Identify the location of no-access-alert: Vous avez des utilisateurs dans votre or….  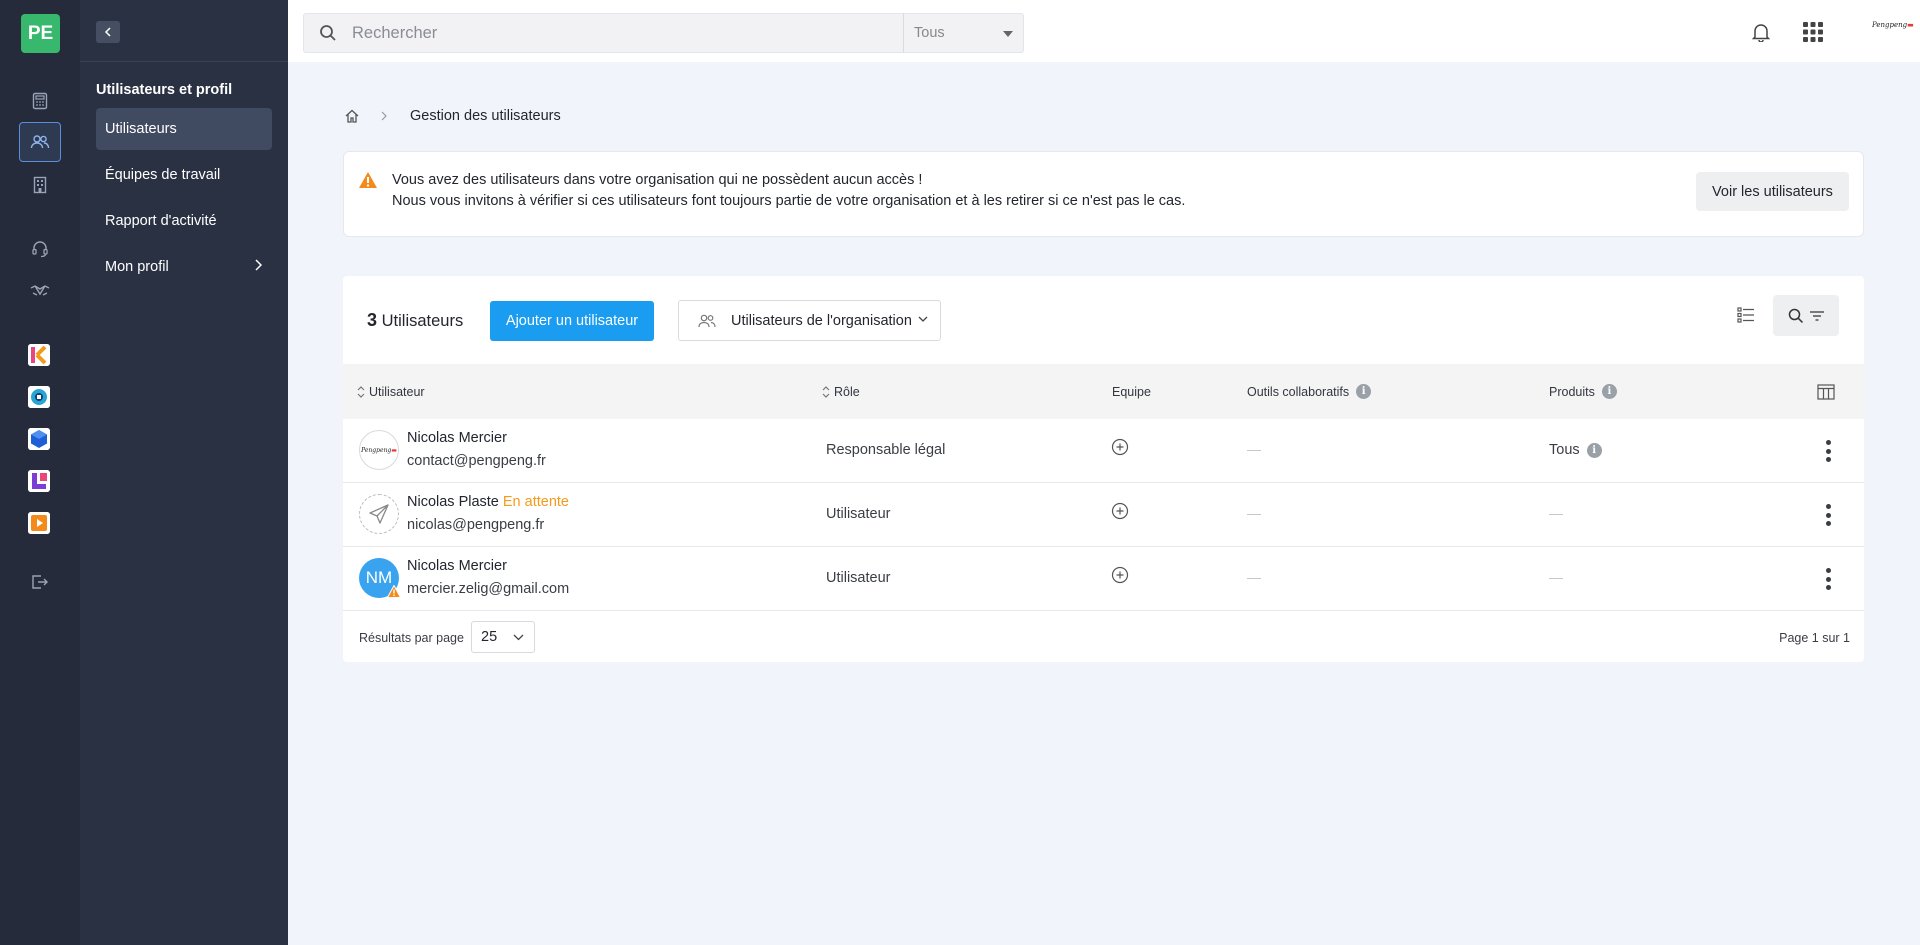
(1103, 194).